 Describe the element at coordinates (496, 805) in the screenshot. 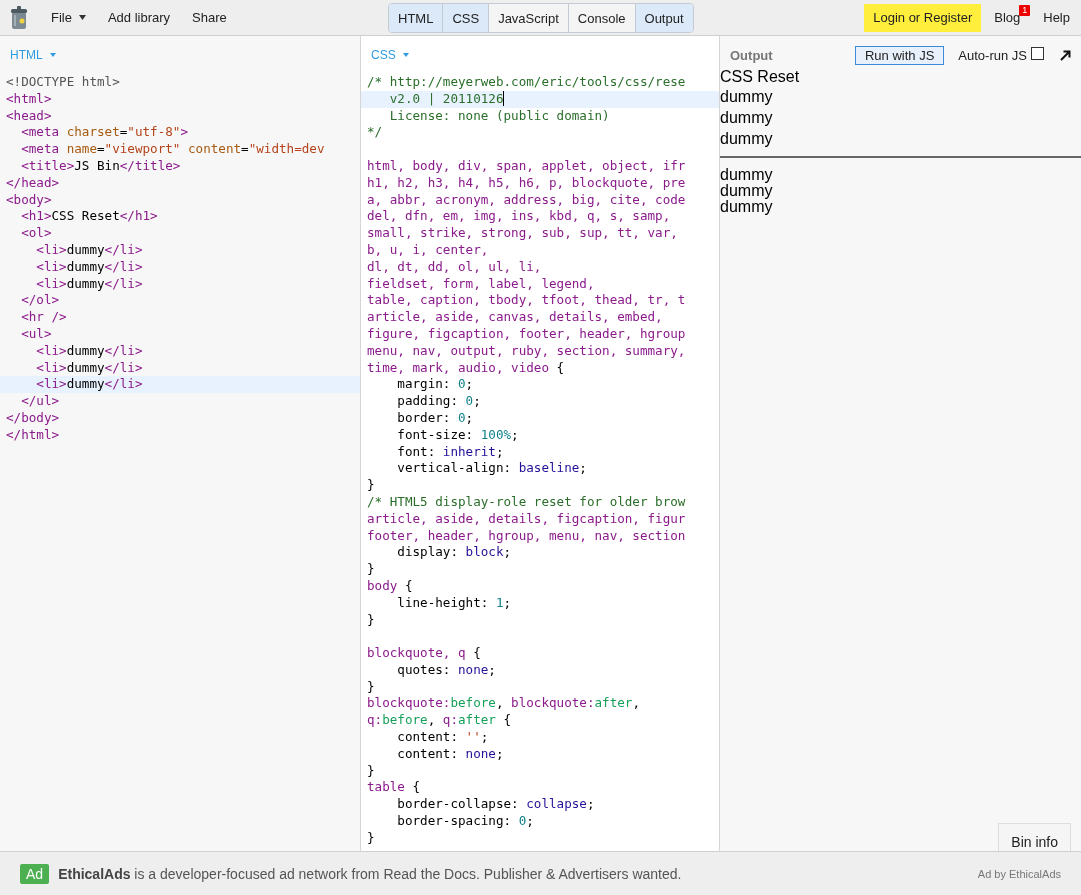

I see `code-line: border-collapse: collapse;` at that location.